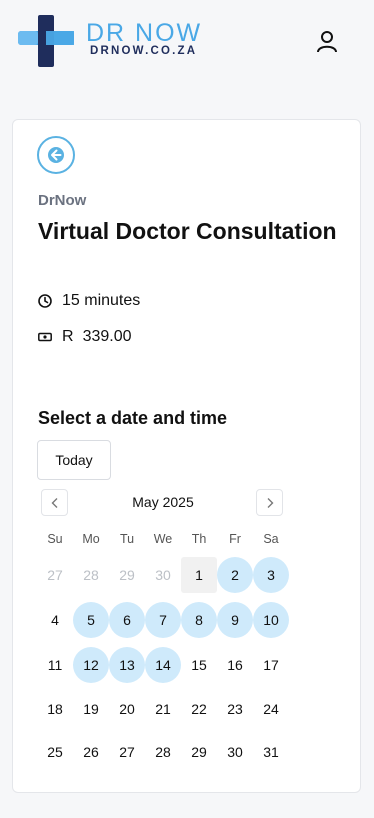  I want to click on calendar-day: 27, so click(127, 752).